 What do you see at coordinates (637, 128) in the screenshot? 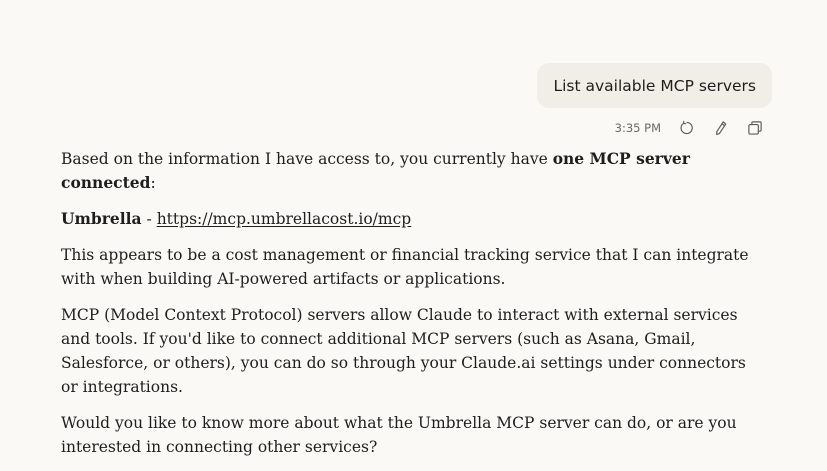
I see `message-timestamp: 3:35 PM` at bounding box center [637, 128].